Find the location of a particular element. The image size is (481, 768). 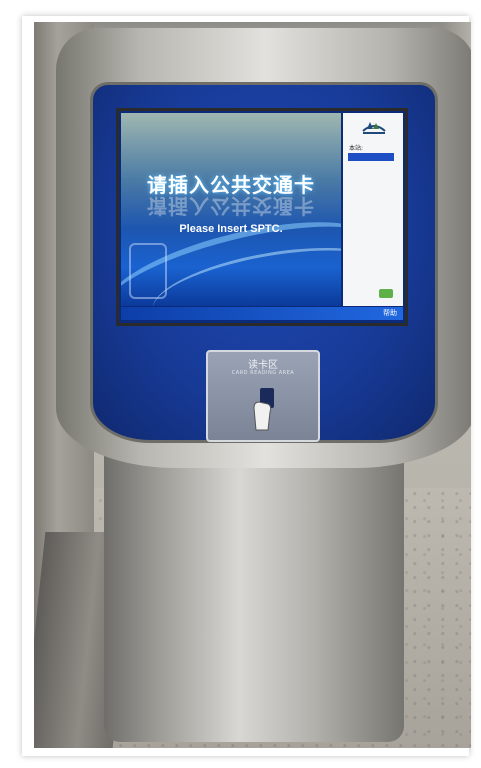

screen-main-area: 请插入公共交通卡 请插入公共交通卡 Please Insert SPTC. is located at coordinates (231, 209).